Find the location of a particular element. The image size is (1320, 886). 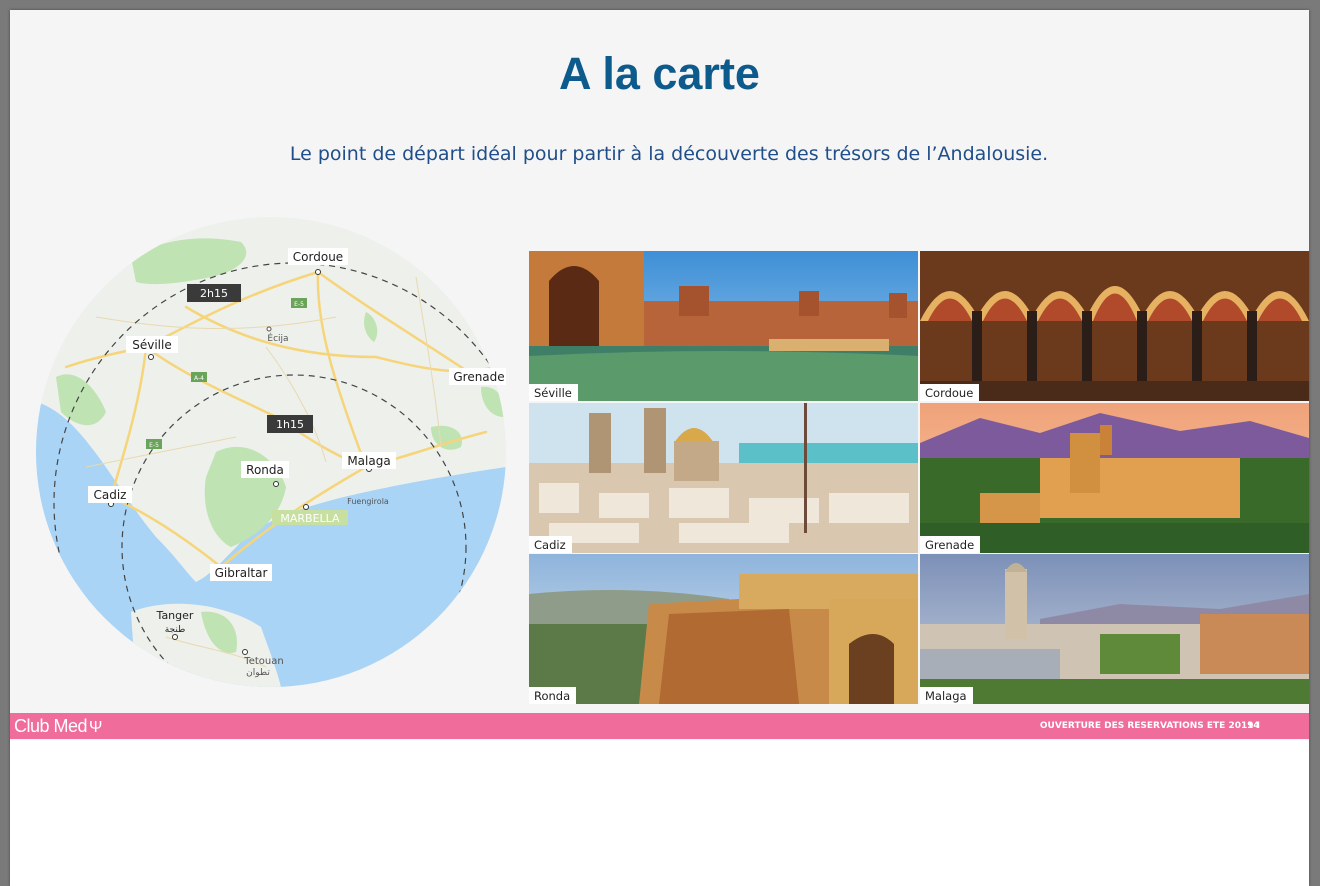

road-badge-a4: A-4 is located at coordinates (199, 377).